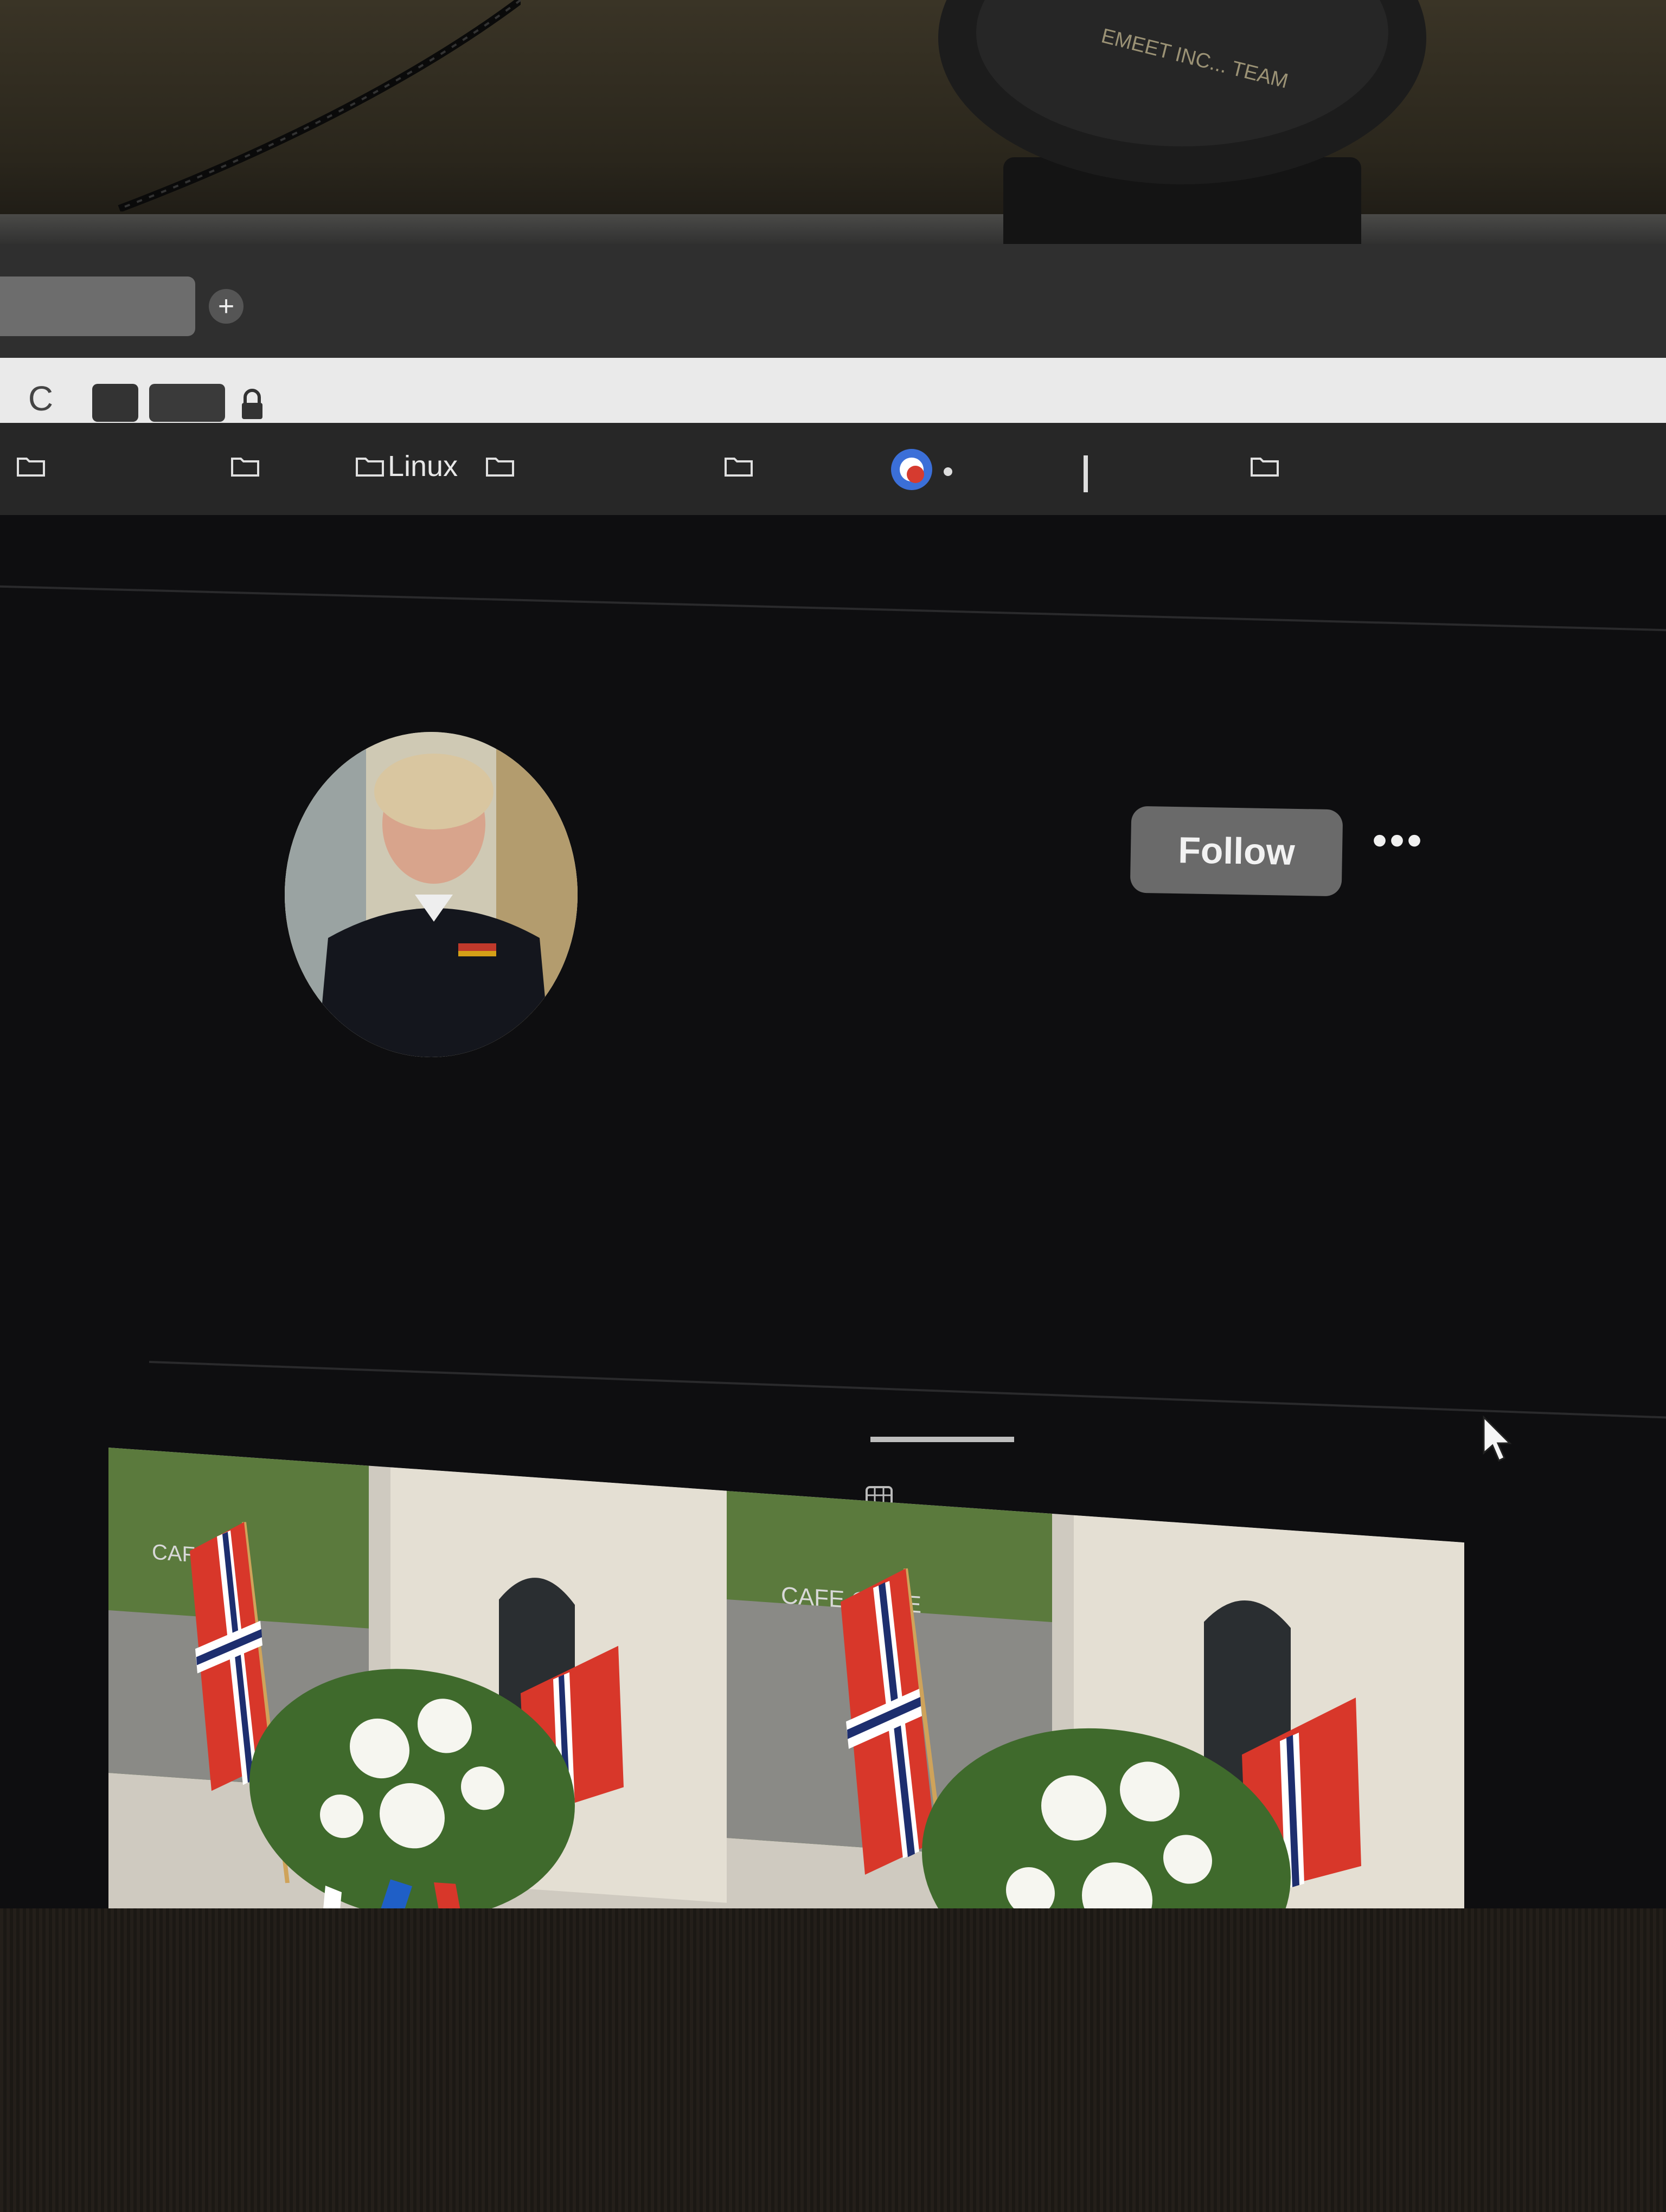  I want to click on browser-tab-strip: +, so click(833, 301).